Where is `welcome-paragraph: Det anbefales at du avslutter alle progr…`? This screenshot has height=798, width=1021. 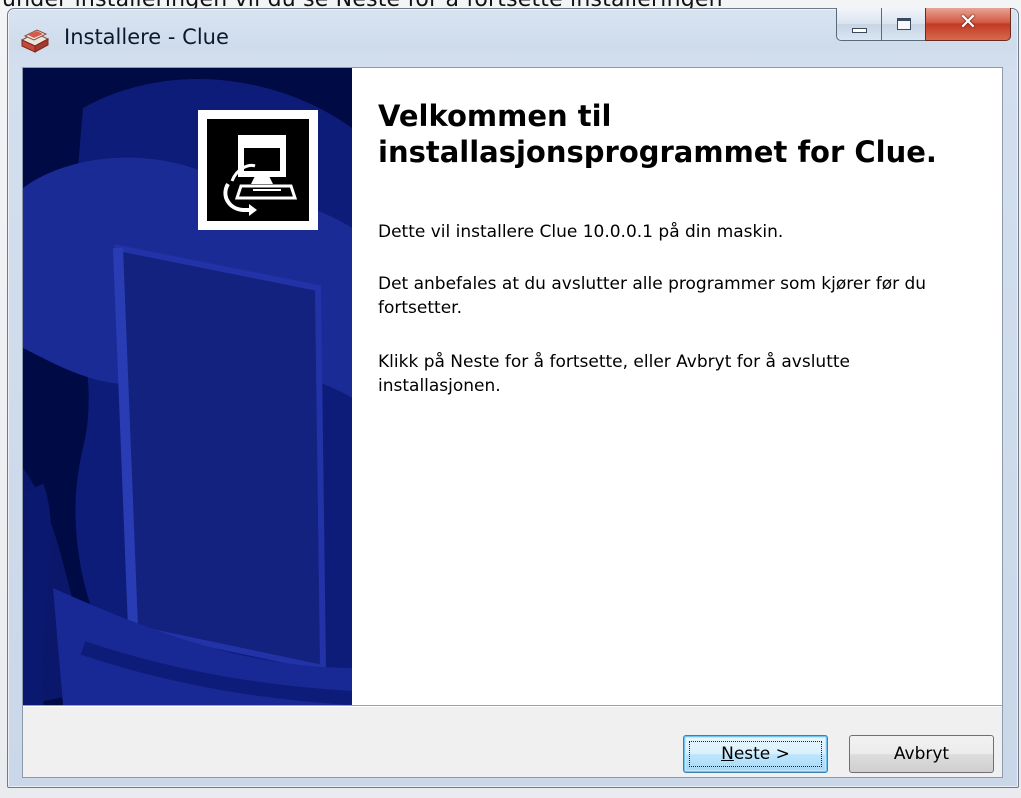
welcome-paragraph: Det anbefales at du avslutter alle progr… is located at coordinates (652, 296).